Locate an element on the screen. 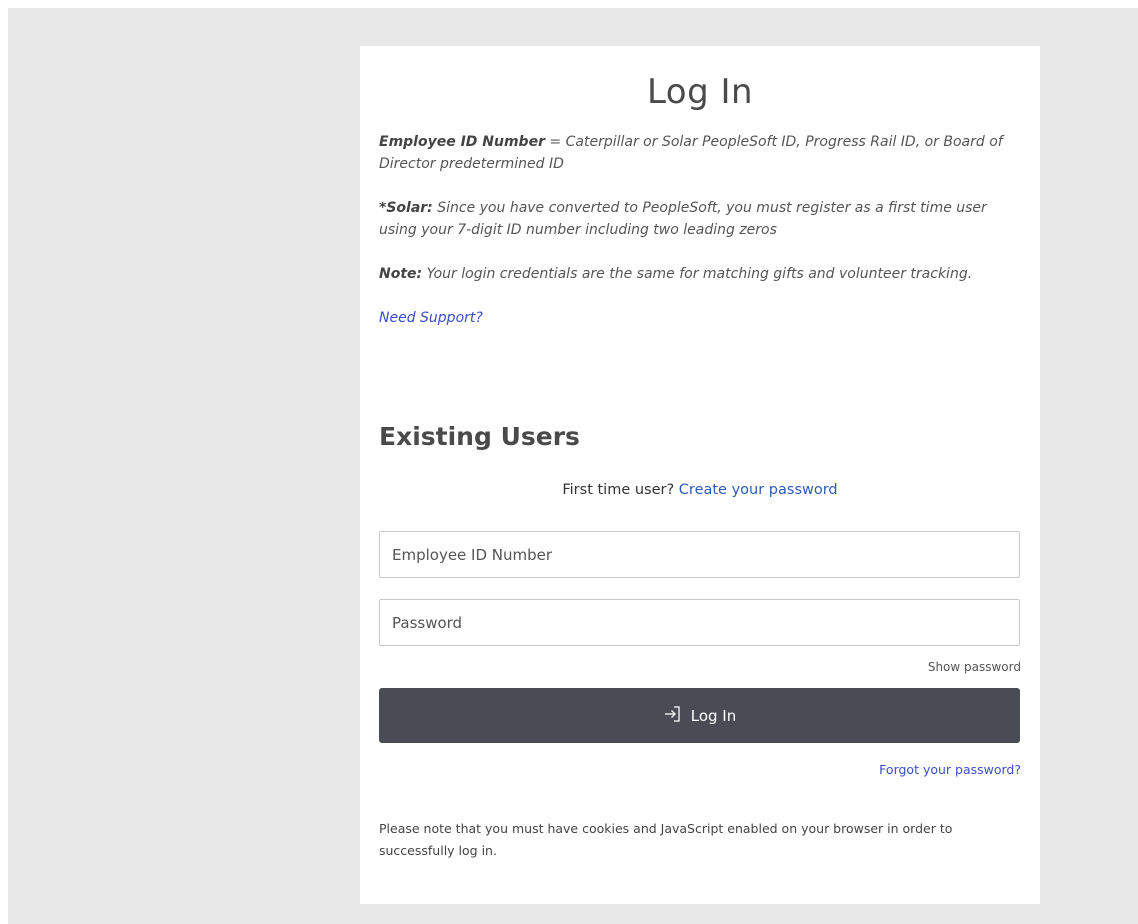 The image size is (1138, 924). create-password-link: Create your password is located at coordinates (758, 490).